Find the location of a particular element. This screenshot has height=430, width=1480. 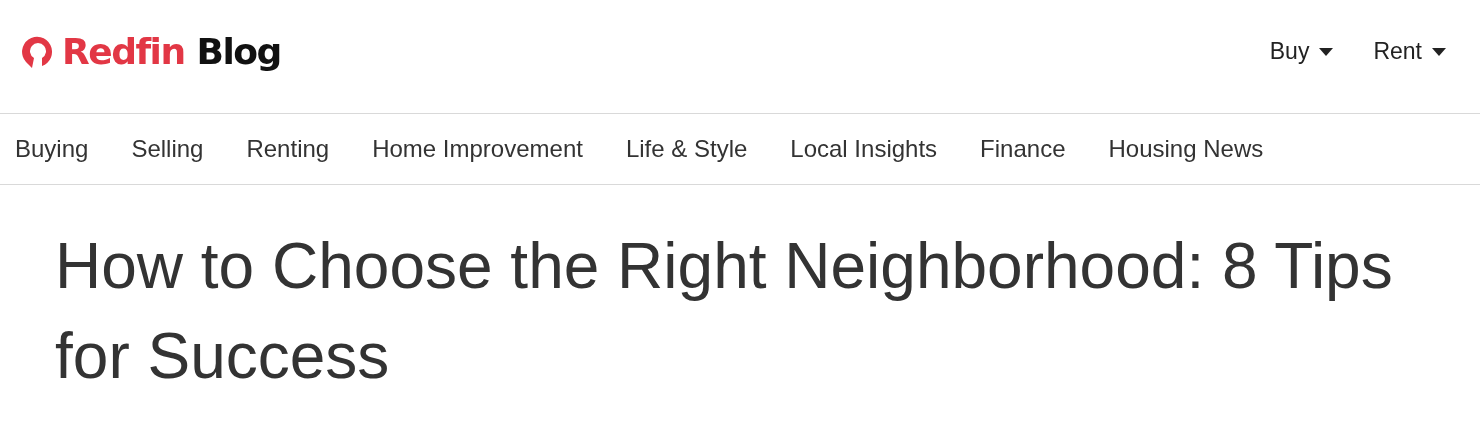

category-link: Home Improvement is located at coordinates (477, 149).